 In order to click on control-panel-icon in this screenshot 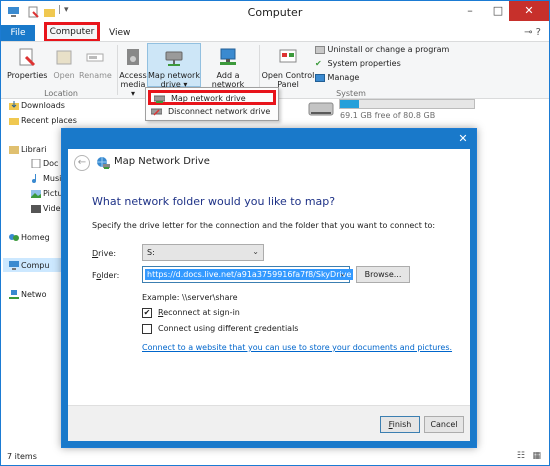, I will do `click(288, 56)`.